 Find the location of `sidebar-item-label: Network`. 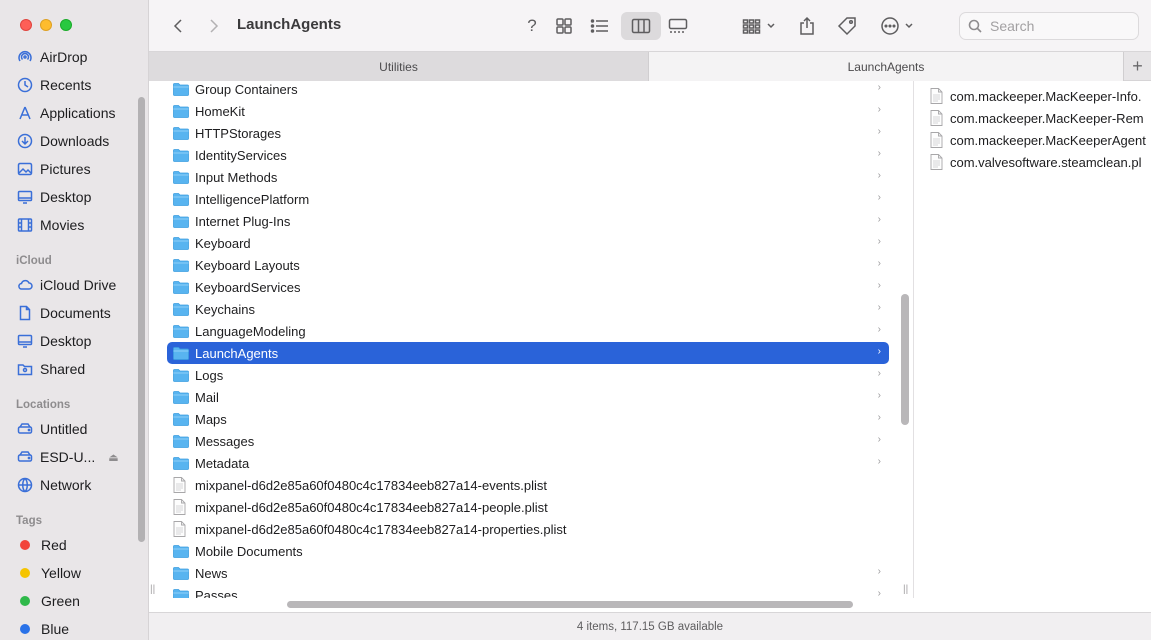

sidebar-item-label: Network is located at coordinates (66, 485).